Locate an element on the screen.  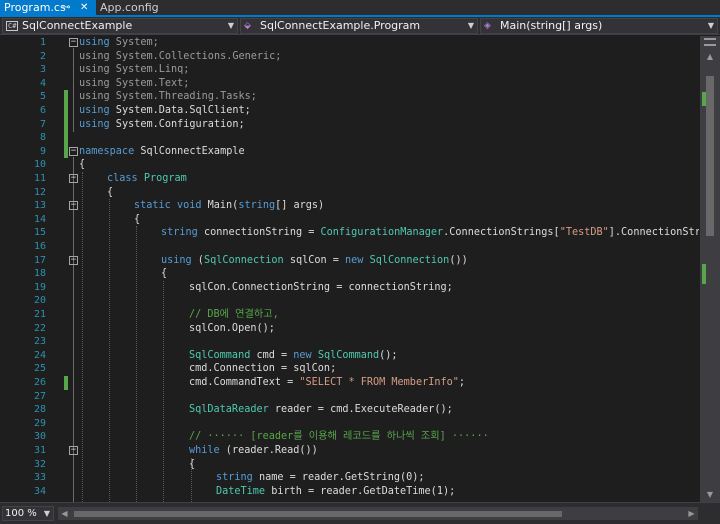
code-line: using System.Threading.Tasks; is located at coordinates (168, 97).